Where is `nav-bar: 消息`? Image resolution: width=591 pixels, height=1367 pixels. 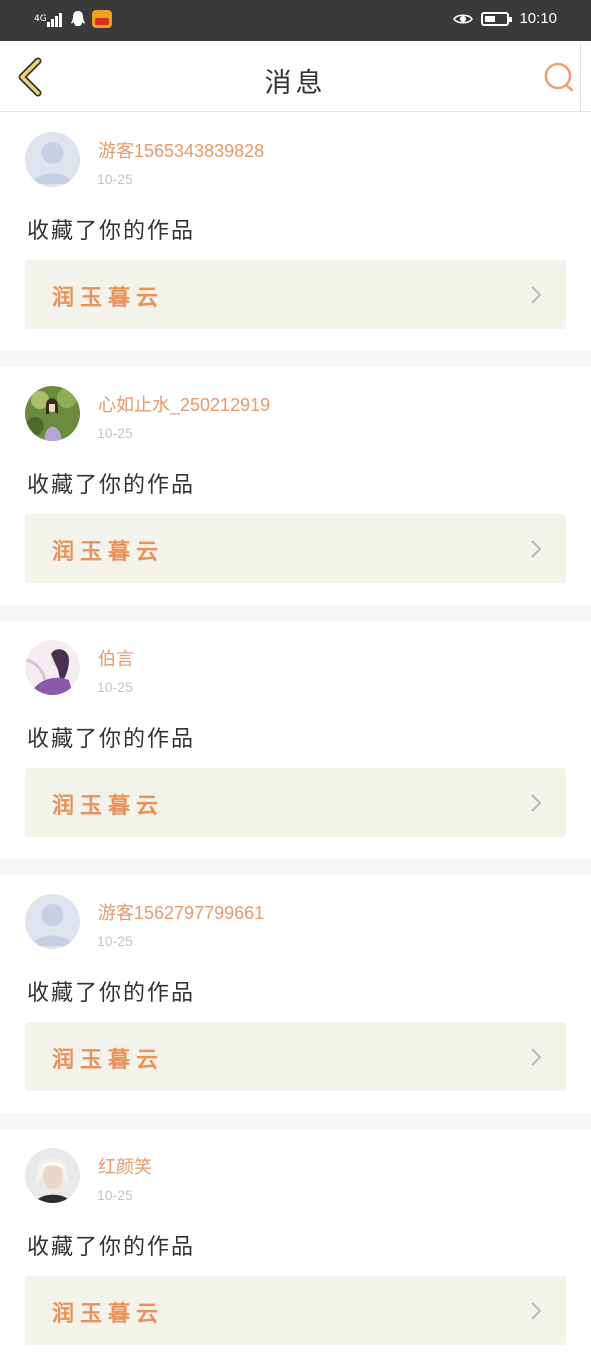 nav-bar: 消息 is located at coordinates (295, 76).